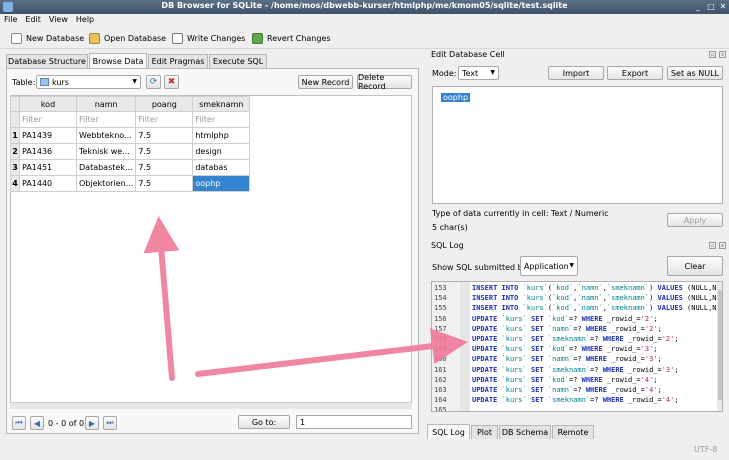 Image resolution: width=729 pixels, height=460 pixels. Describe the element at coordinates (331, 352) in the screenshot. I see `annotation-arrow-right` at that location.